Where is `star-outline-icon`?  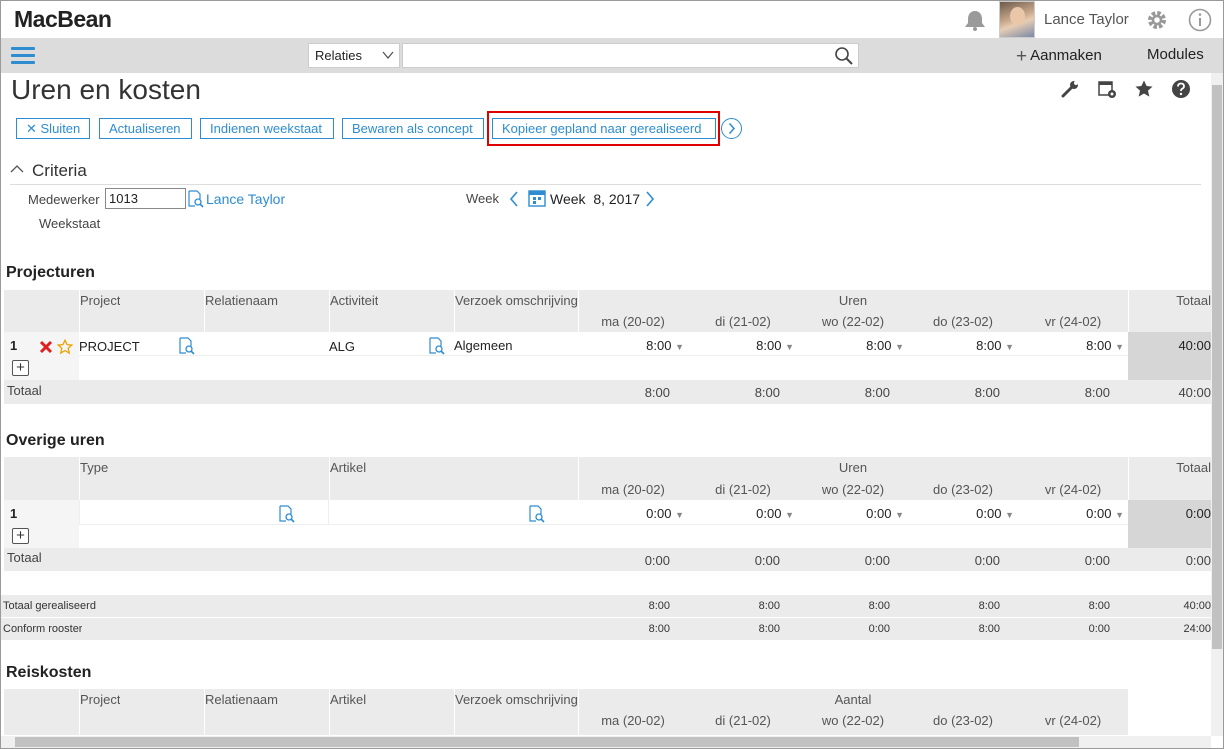 star-outline-icon is located at coordinates (65, 347).